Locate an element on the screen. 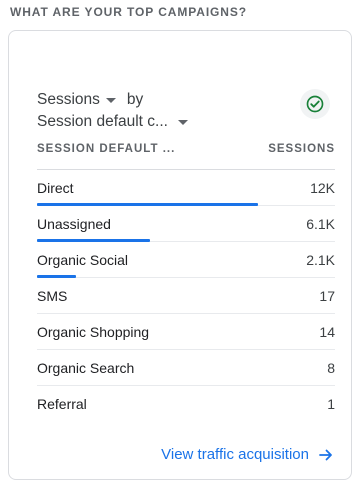 This screenshot has width=360, height=486. table-header: SESSION DEFAULT ... SESSIONS is located at coordinates (186, 149).